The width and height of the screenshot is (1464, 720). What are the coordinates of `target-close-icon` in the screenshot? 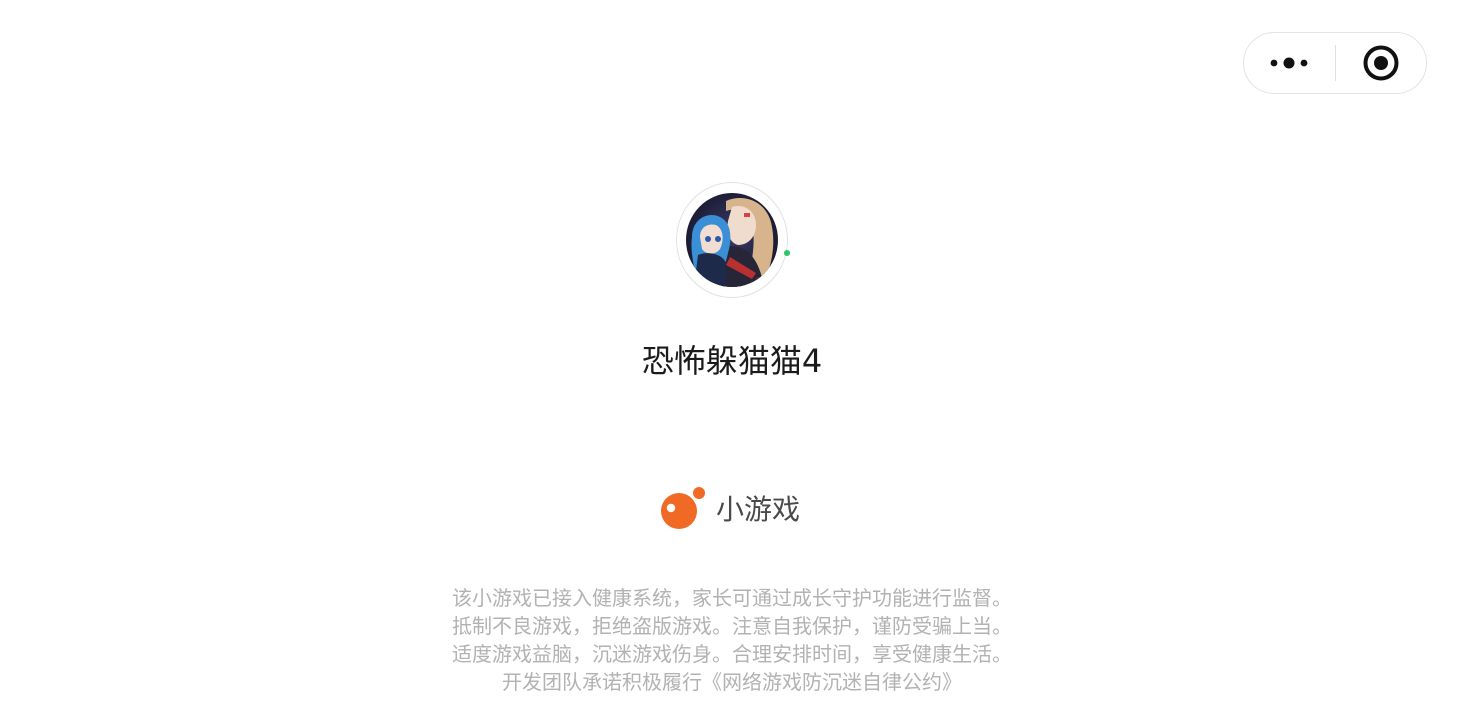 It's located at (1381, 63).